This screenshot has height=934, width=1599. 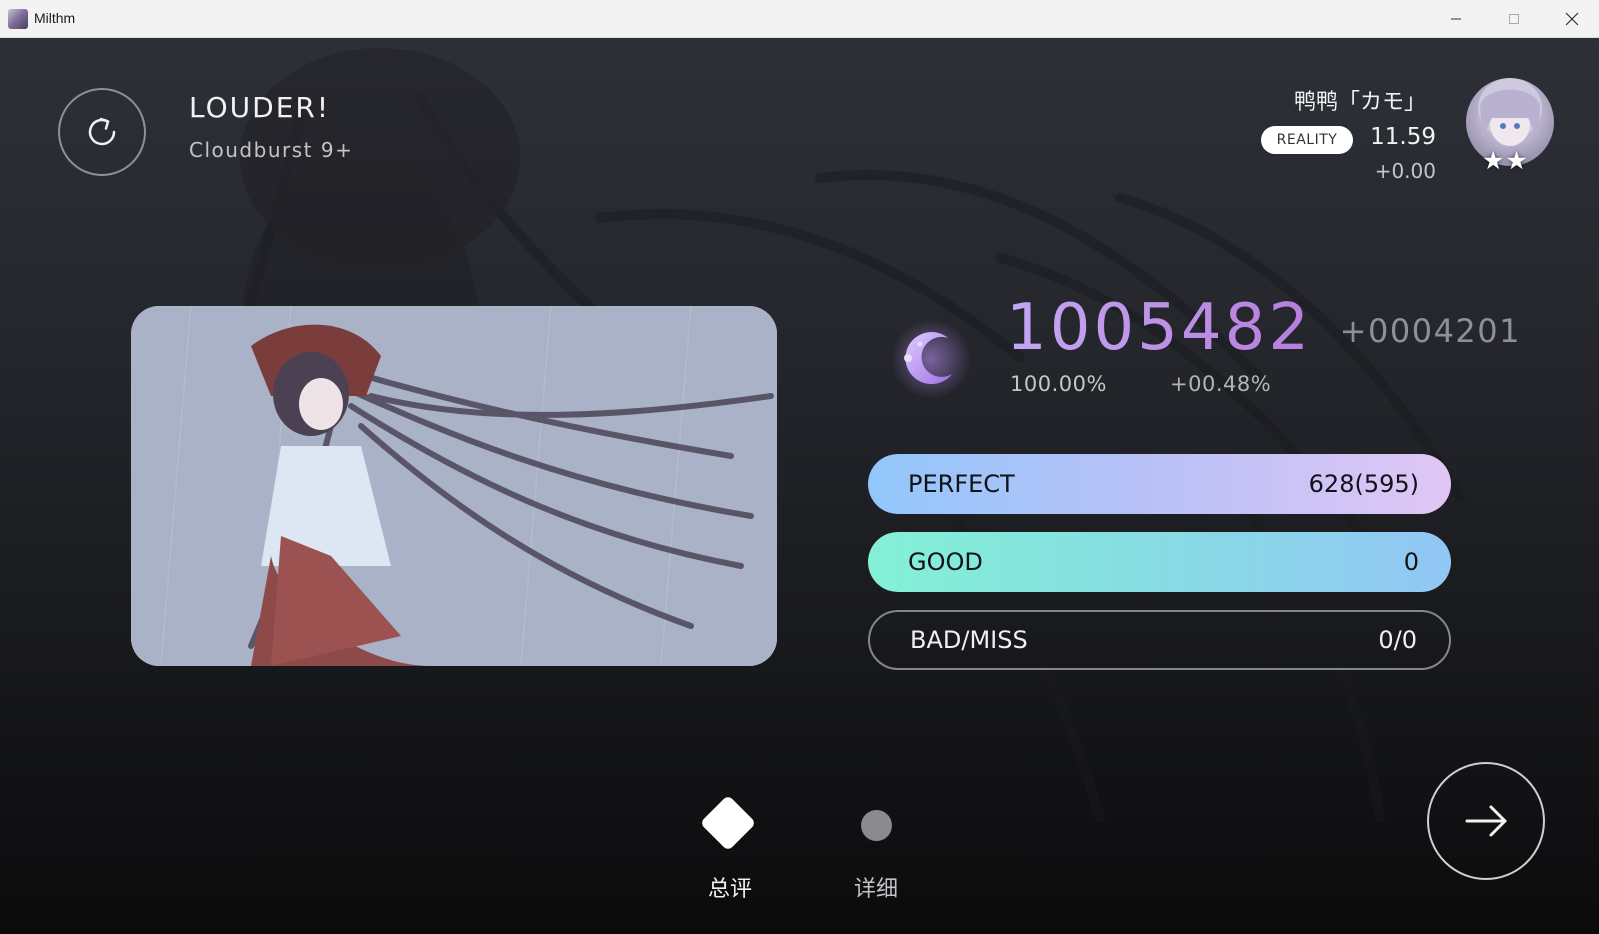 I want to click on song-difficulty: Cloudburst 9+, so click(x=271, y=150).